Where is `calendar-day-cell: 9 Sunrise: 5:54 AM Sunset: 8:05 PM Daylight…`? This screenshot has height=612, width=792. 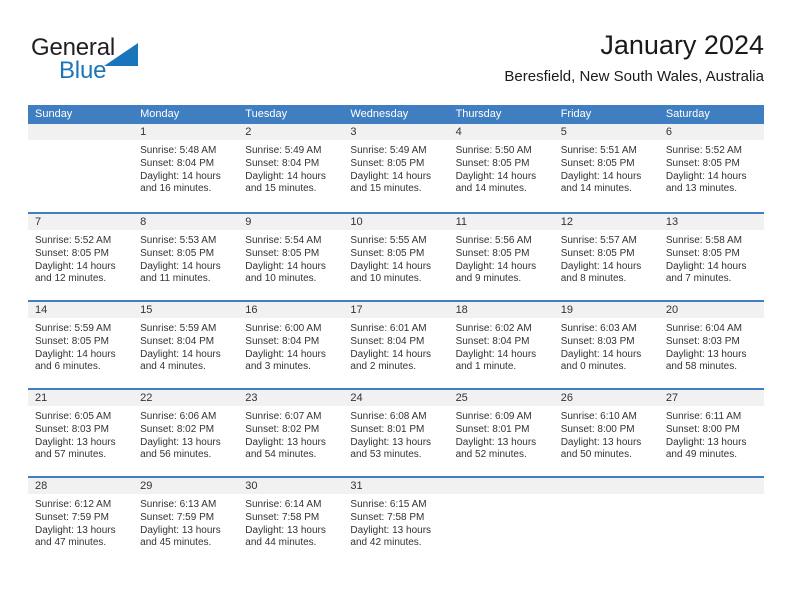 calendar-day-cell: 9 Sunrise: 5:54 AM Sunset: 8:05 PM Daylight… is located at coordinates (291, 257).